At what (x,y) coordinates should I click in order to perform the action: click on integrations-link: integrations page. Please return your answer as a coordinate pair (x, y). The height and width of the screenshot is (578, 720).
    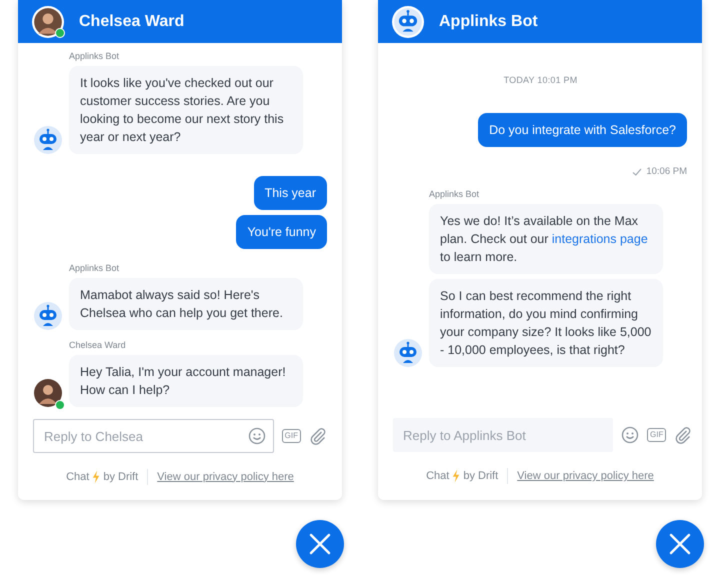
    Looking at the image, I should click on (600, 239).